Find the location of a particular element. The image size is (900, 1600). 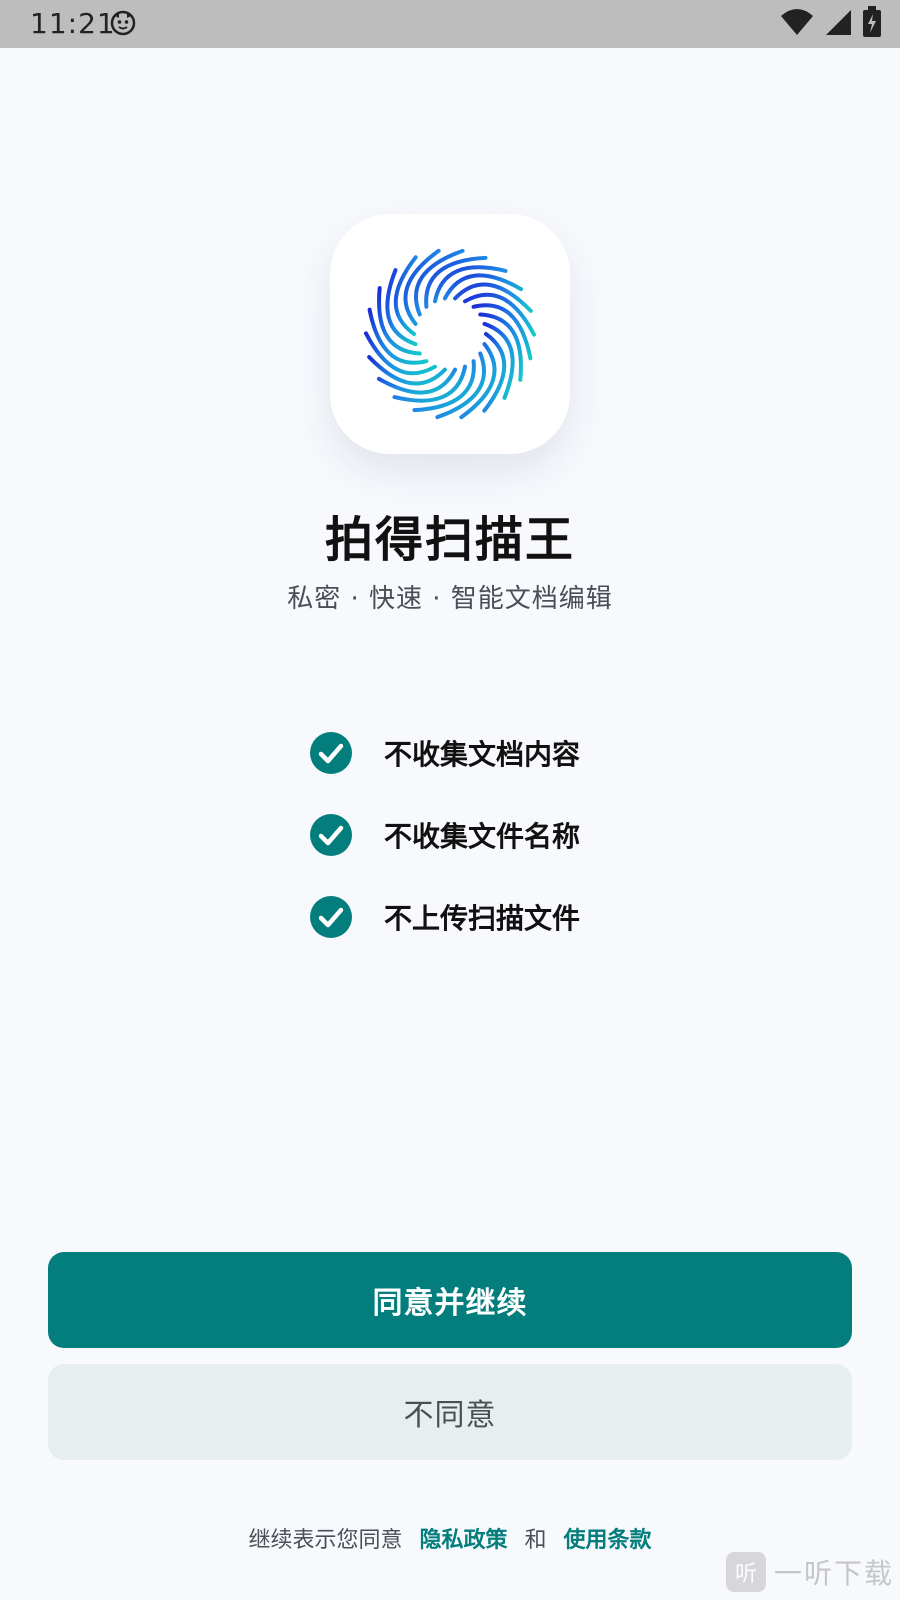

feature-label: 不收集文件名称 is located at coordinates (482, 836).